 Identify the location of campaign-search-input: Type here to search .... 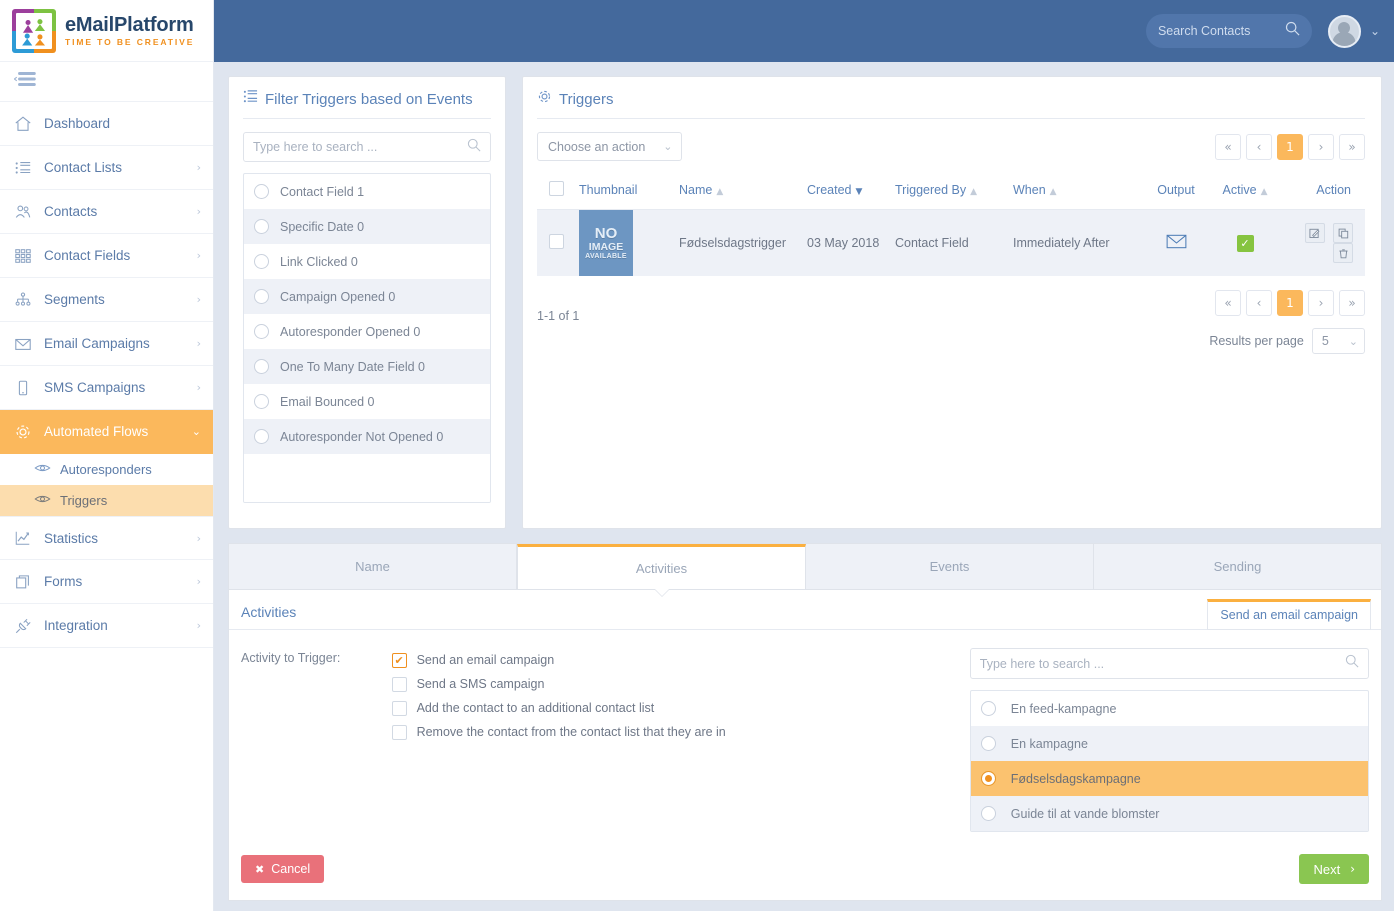
(1169, 663).